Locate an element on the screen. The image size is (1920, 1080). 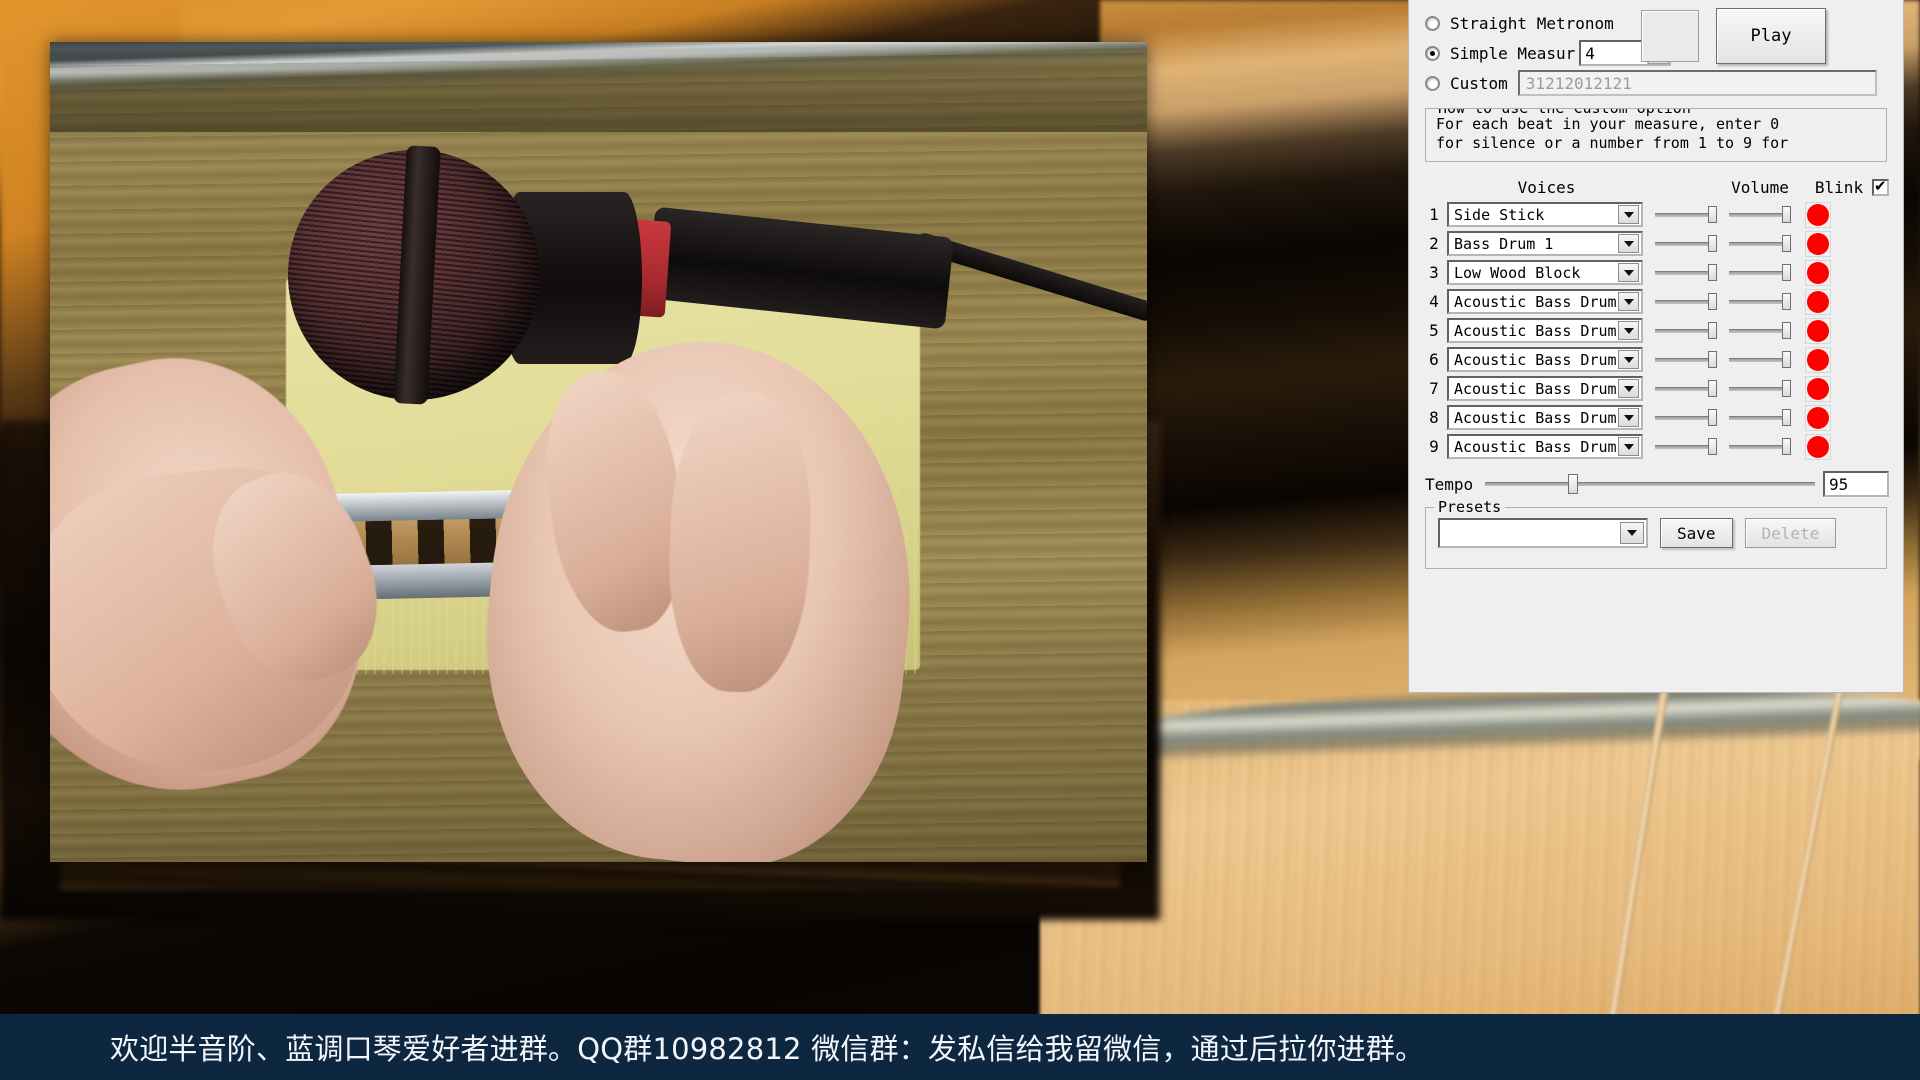
play-button: Play is located at coordinates (1771, 36).